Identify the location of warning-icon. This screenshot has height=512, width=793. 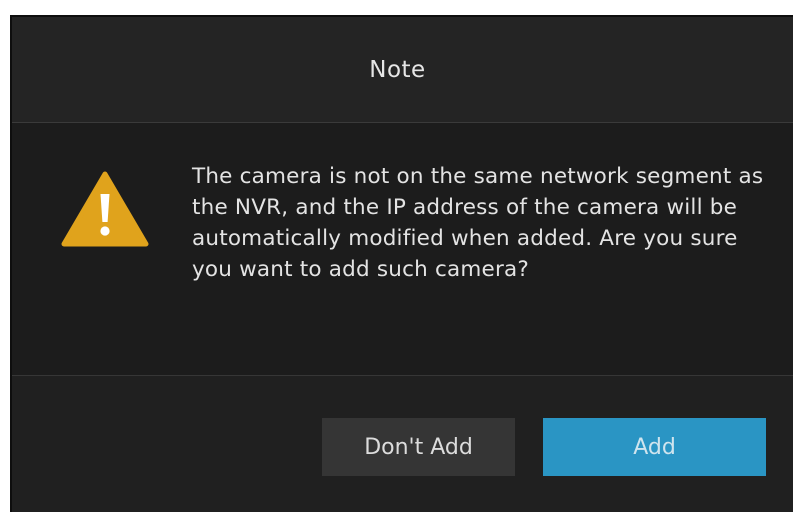
(105, 209).